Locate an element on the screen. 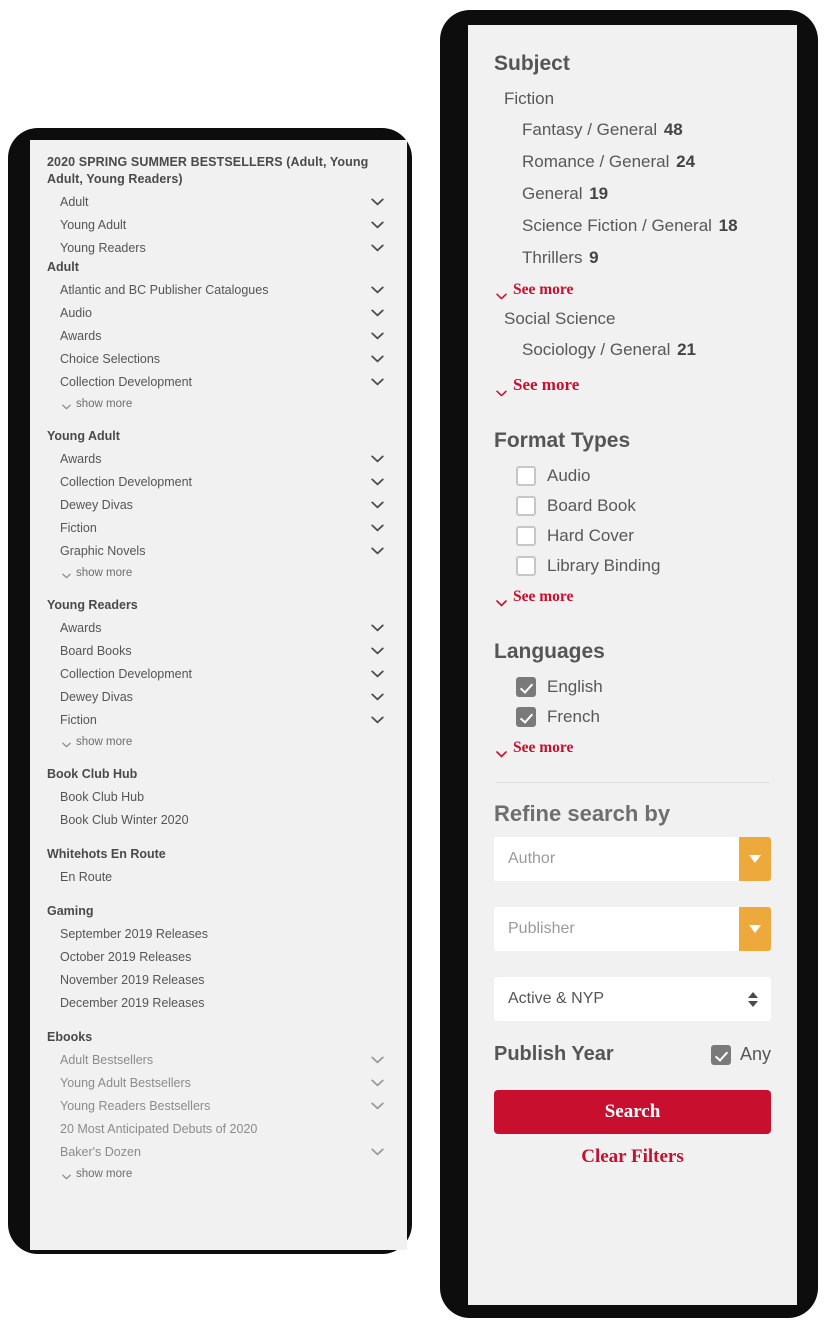 This screenshot has height=1327, width=827. author-field-value: Author is located at coordinates (616, 859).